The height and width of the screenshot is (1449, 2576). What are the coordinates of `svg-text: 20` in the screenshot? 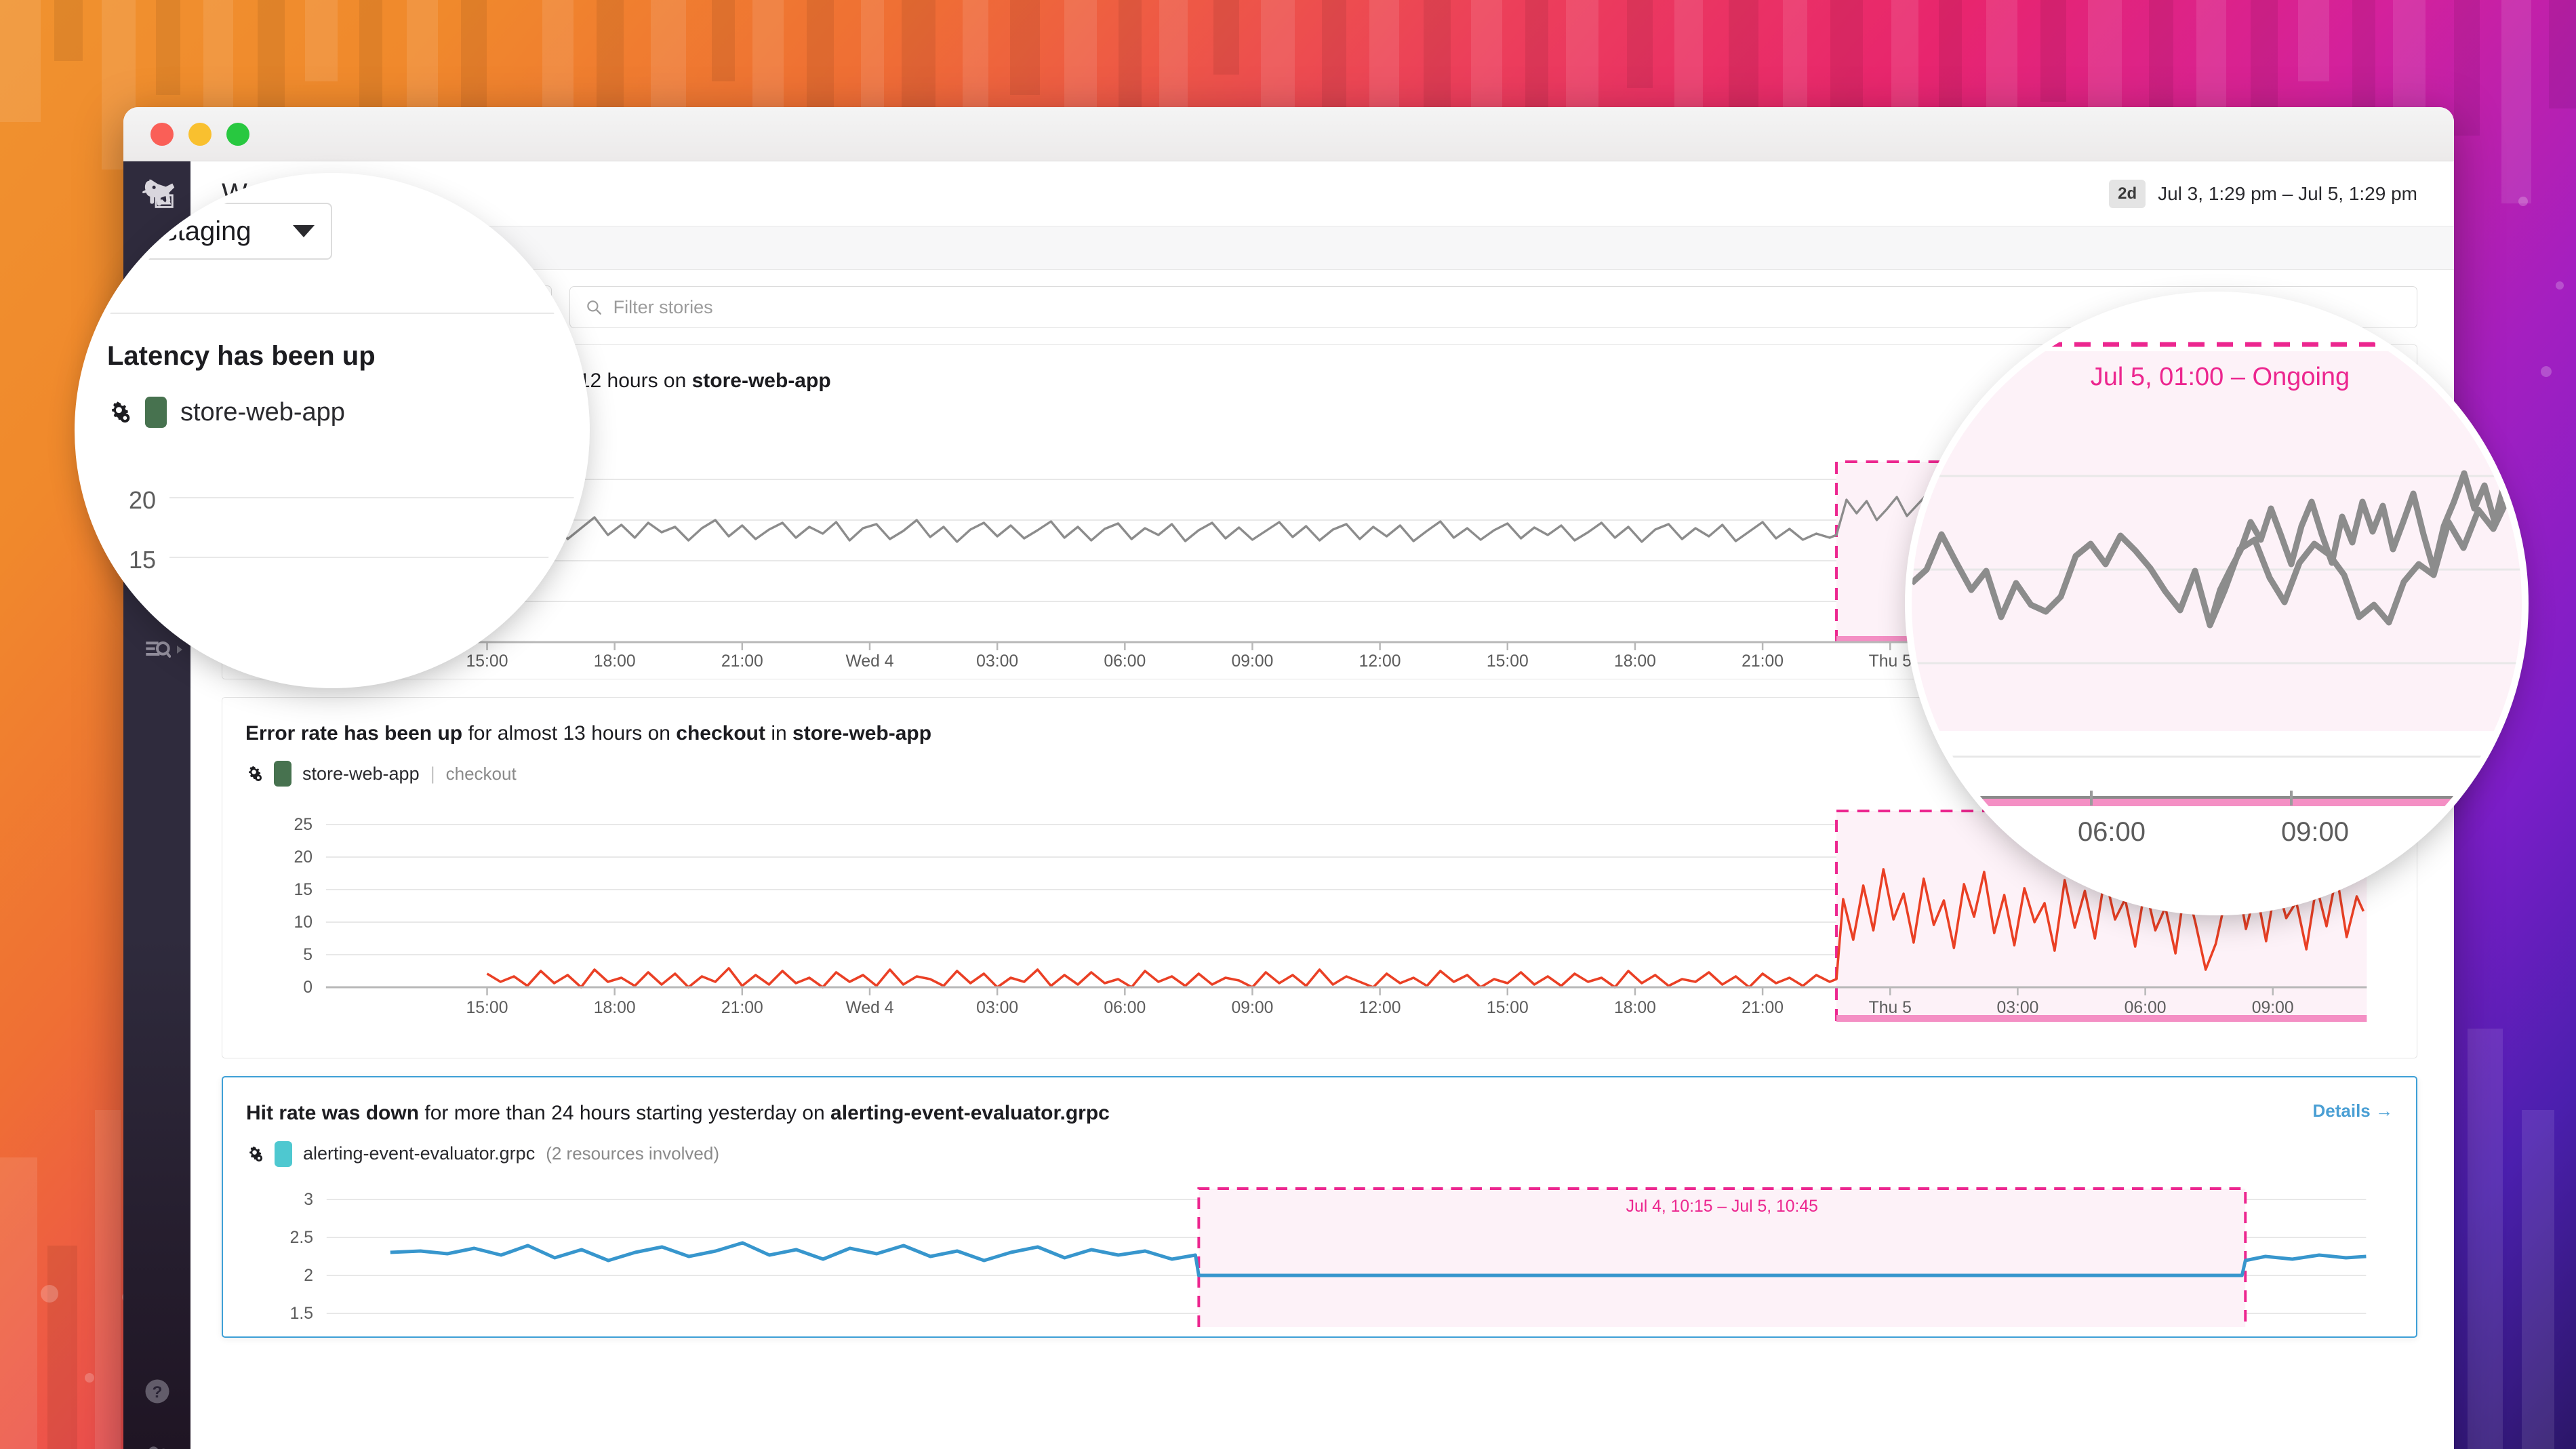 It's located at (303, 857).